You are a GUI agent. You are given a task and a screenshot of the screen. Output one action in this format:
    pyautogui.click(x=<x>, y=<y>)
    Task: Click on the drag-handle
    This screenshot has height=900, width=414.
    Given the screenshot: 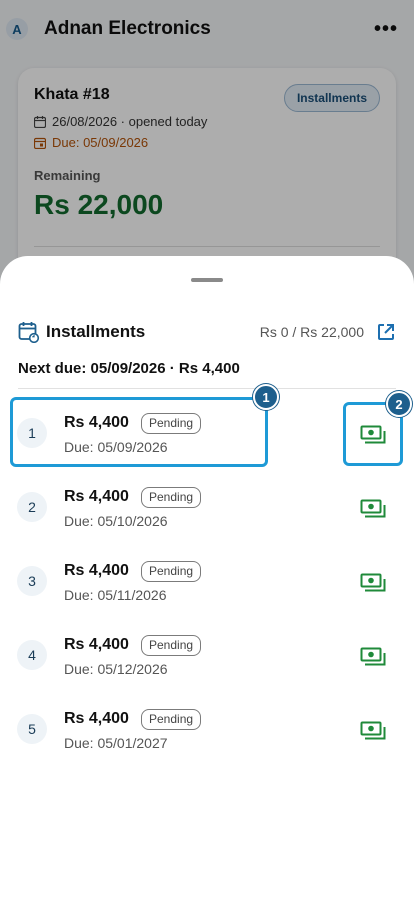 What is the action you would take?
    pyautogui.click(x=207, y=280)
    